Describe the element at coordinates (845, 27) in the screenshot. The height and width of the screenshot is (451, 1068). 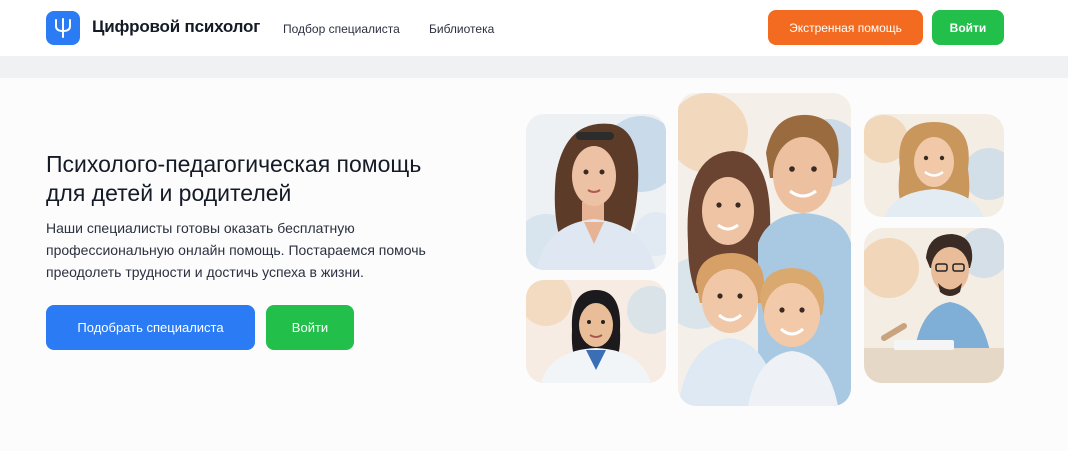
I see `emergency-help-button: Экстренная помощь` at that location.